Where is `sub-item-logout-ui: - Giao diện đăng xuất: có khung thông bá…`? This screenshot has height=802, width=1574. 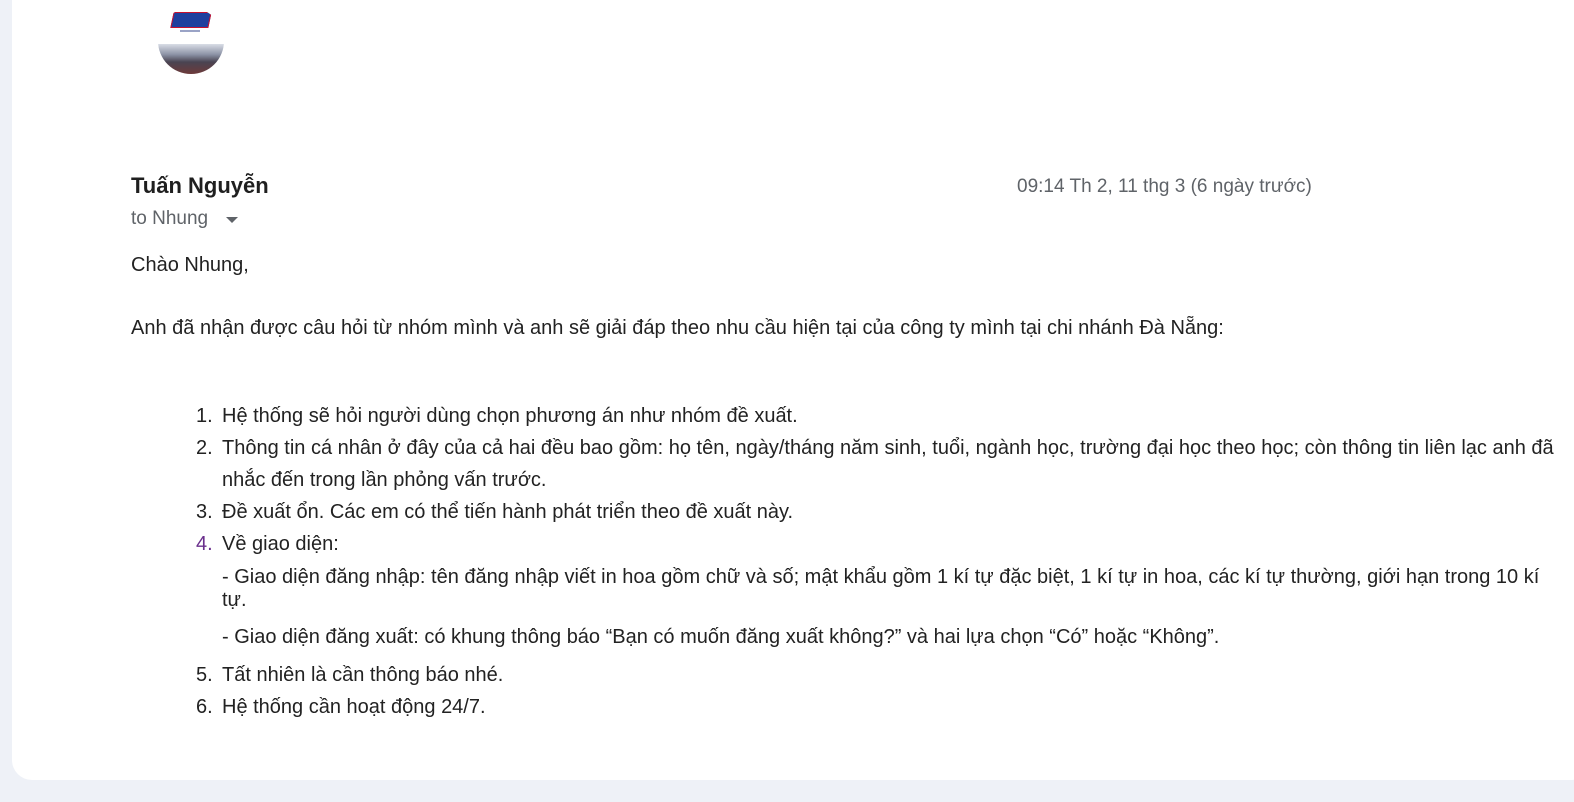 sub-item-logout-ui: - Giao diện đăng xuất: có khung thông bá… is located at coordinates (721, 637).